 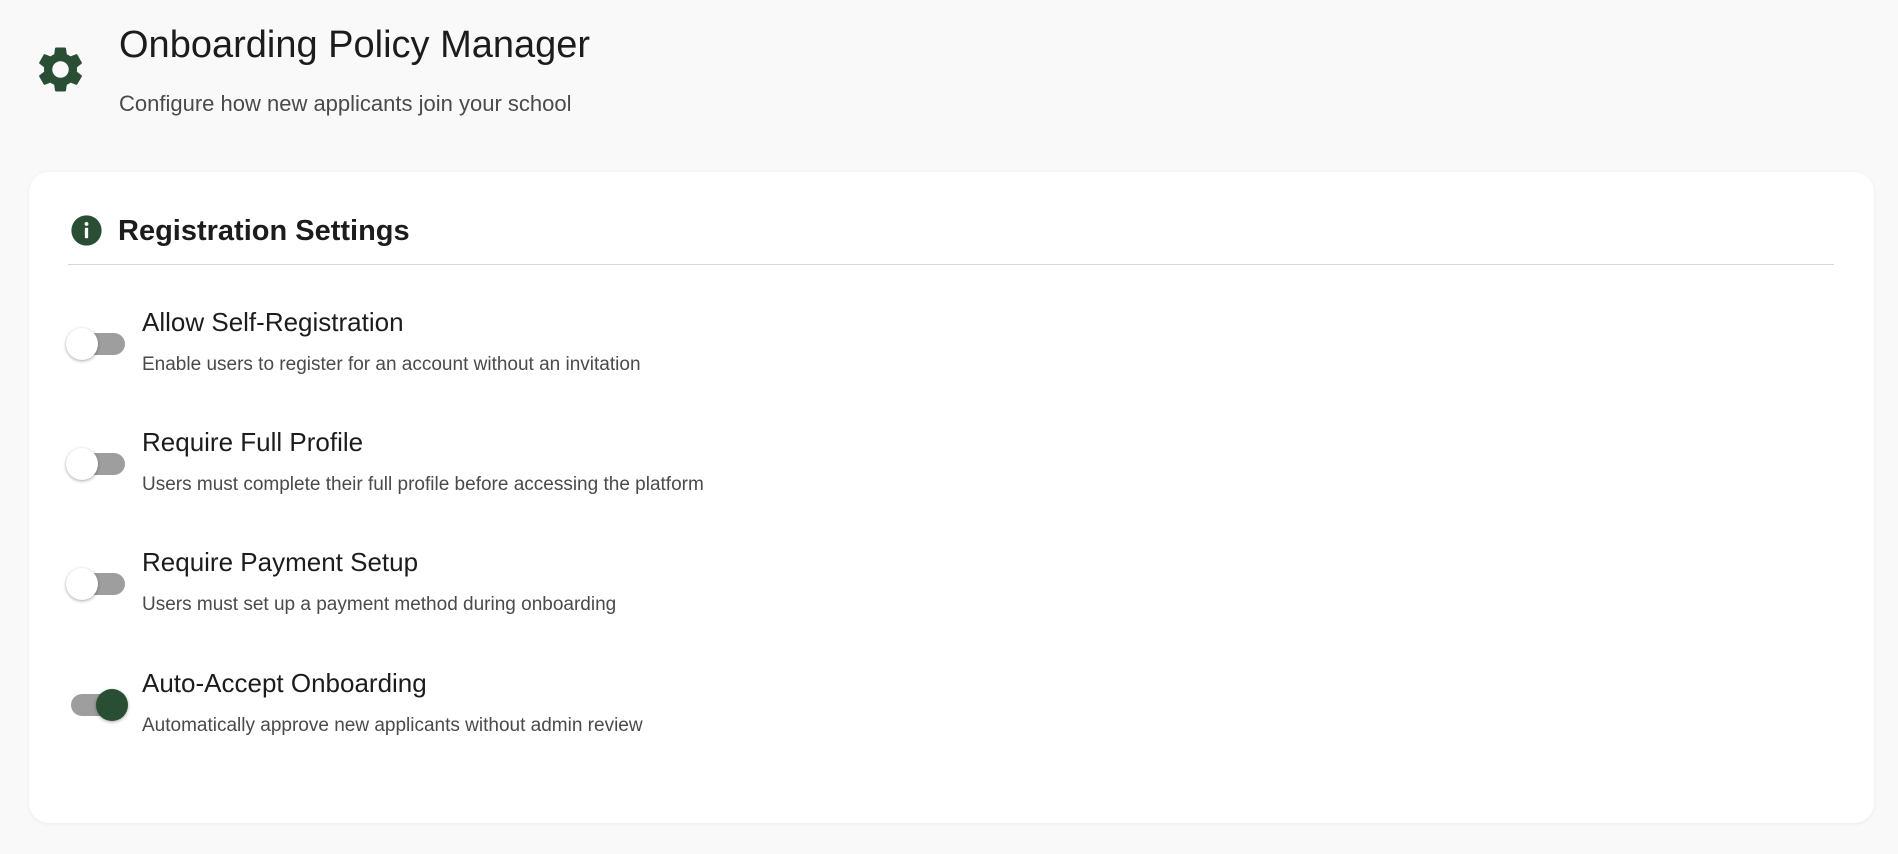 I want to click on section-title: Registration Settings, so click(x=264, y=231).